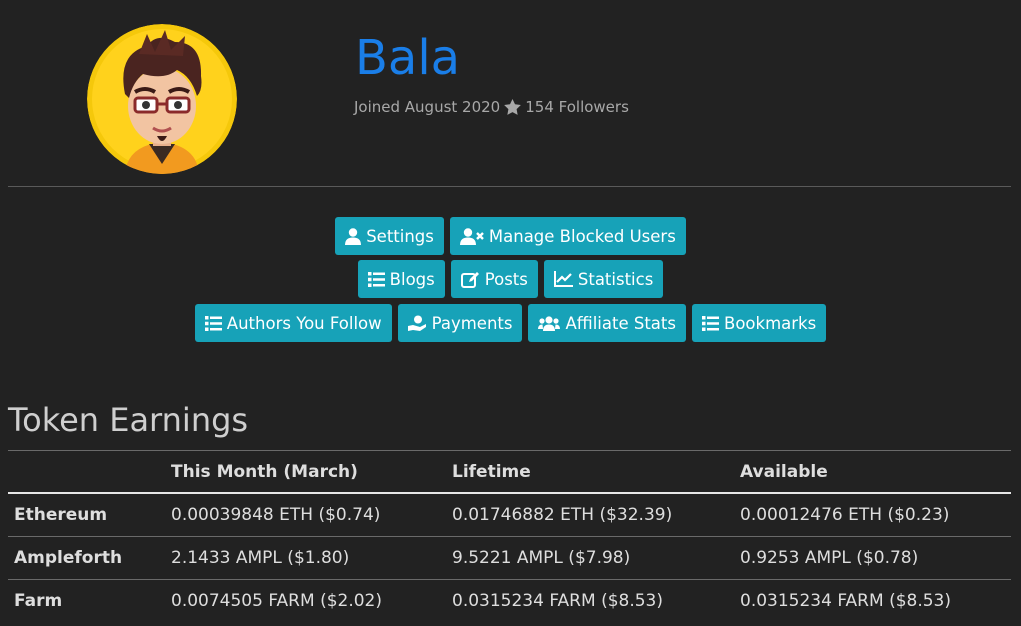 The width and height of the screenshot is (1021, 626). Describe the element at coordinates (590, 514) in the screenshot. I see `lifetime-value: 0.01746882 ETH ($32.39)` at that location.